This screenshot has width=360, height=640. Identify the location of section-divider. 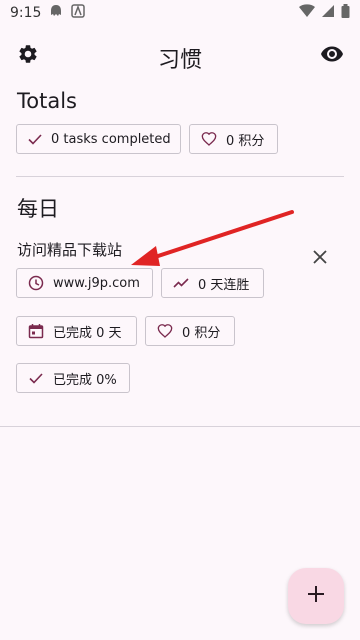
(180, 176).